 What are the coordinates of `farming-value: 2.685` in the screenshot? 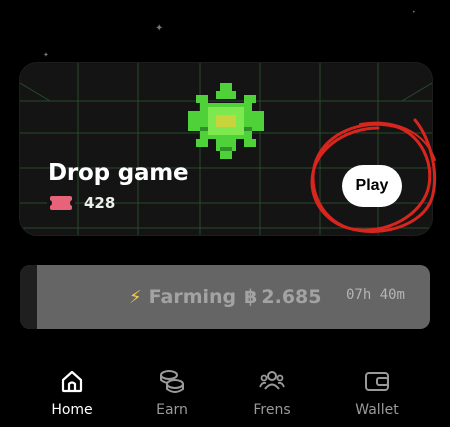 It's located at (291, 297).